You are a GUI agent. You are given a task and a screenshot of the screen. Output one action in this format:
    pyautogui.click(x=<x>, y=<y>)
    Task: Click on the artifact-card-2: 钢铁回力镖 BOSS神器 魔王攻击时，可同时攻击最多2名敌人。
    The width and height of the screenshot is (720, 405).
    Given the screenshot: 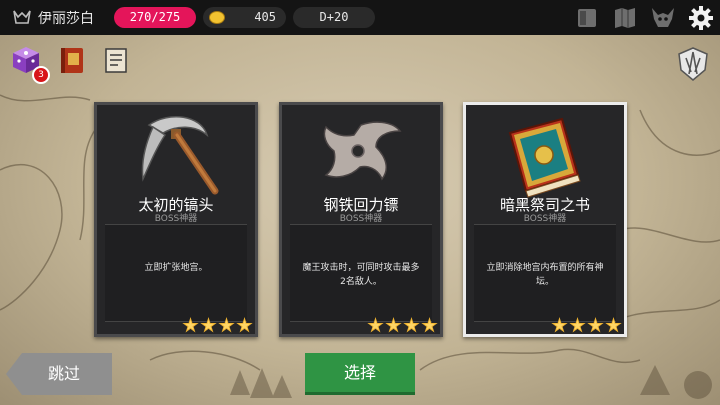 What is the action you would take?
    pyautogui.click(x=361, y=219)
    